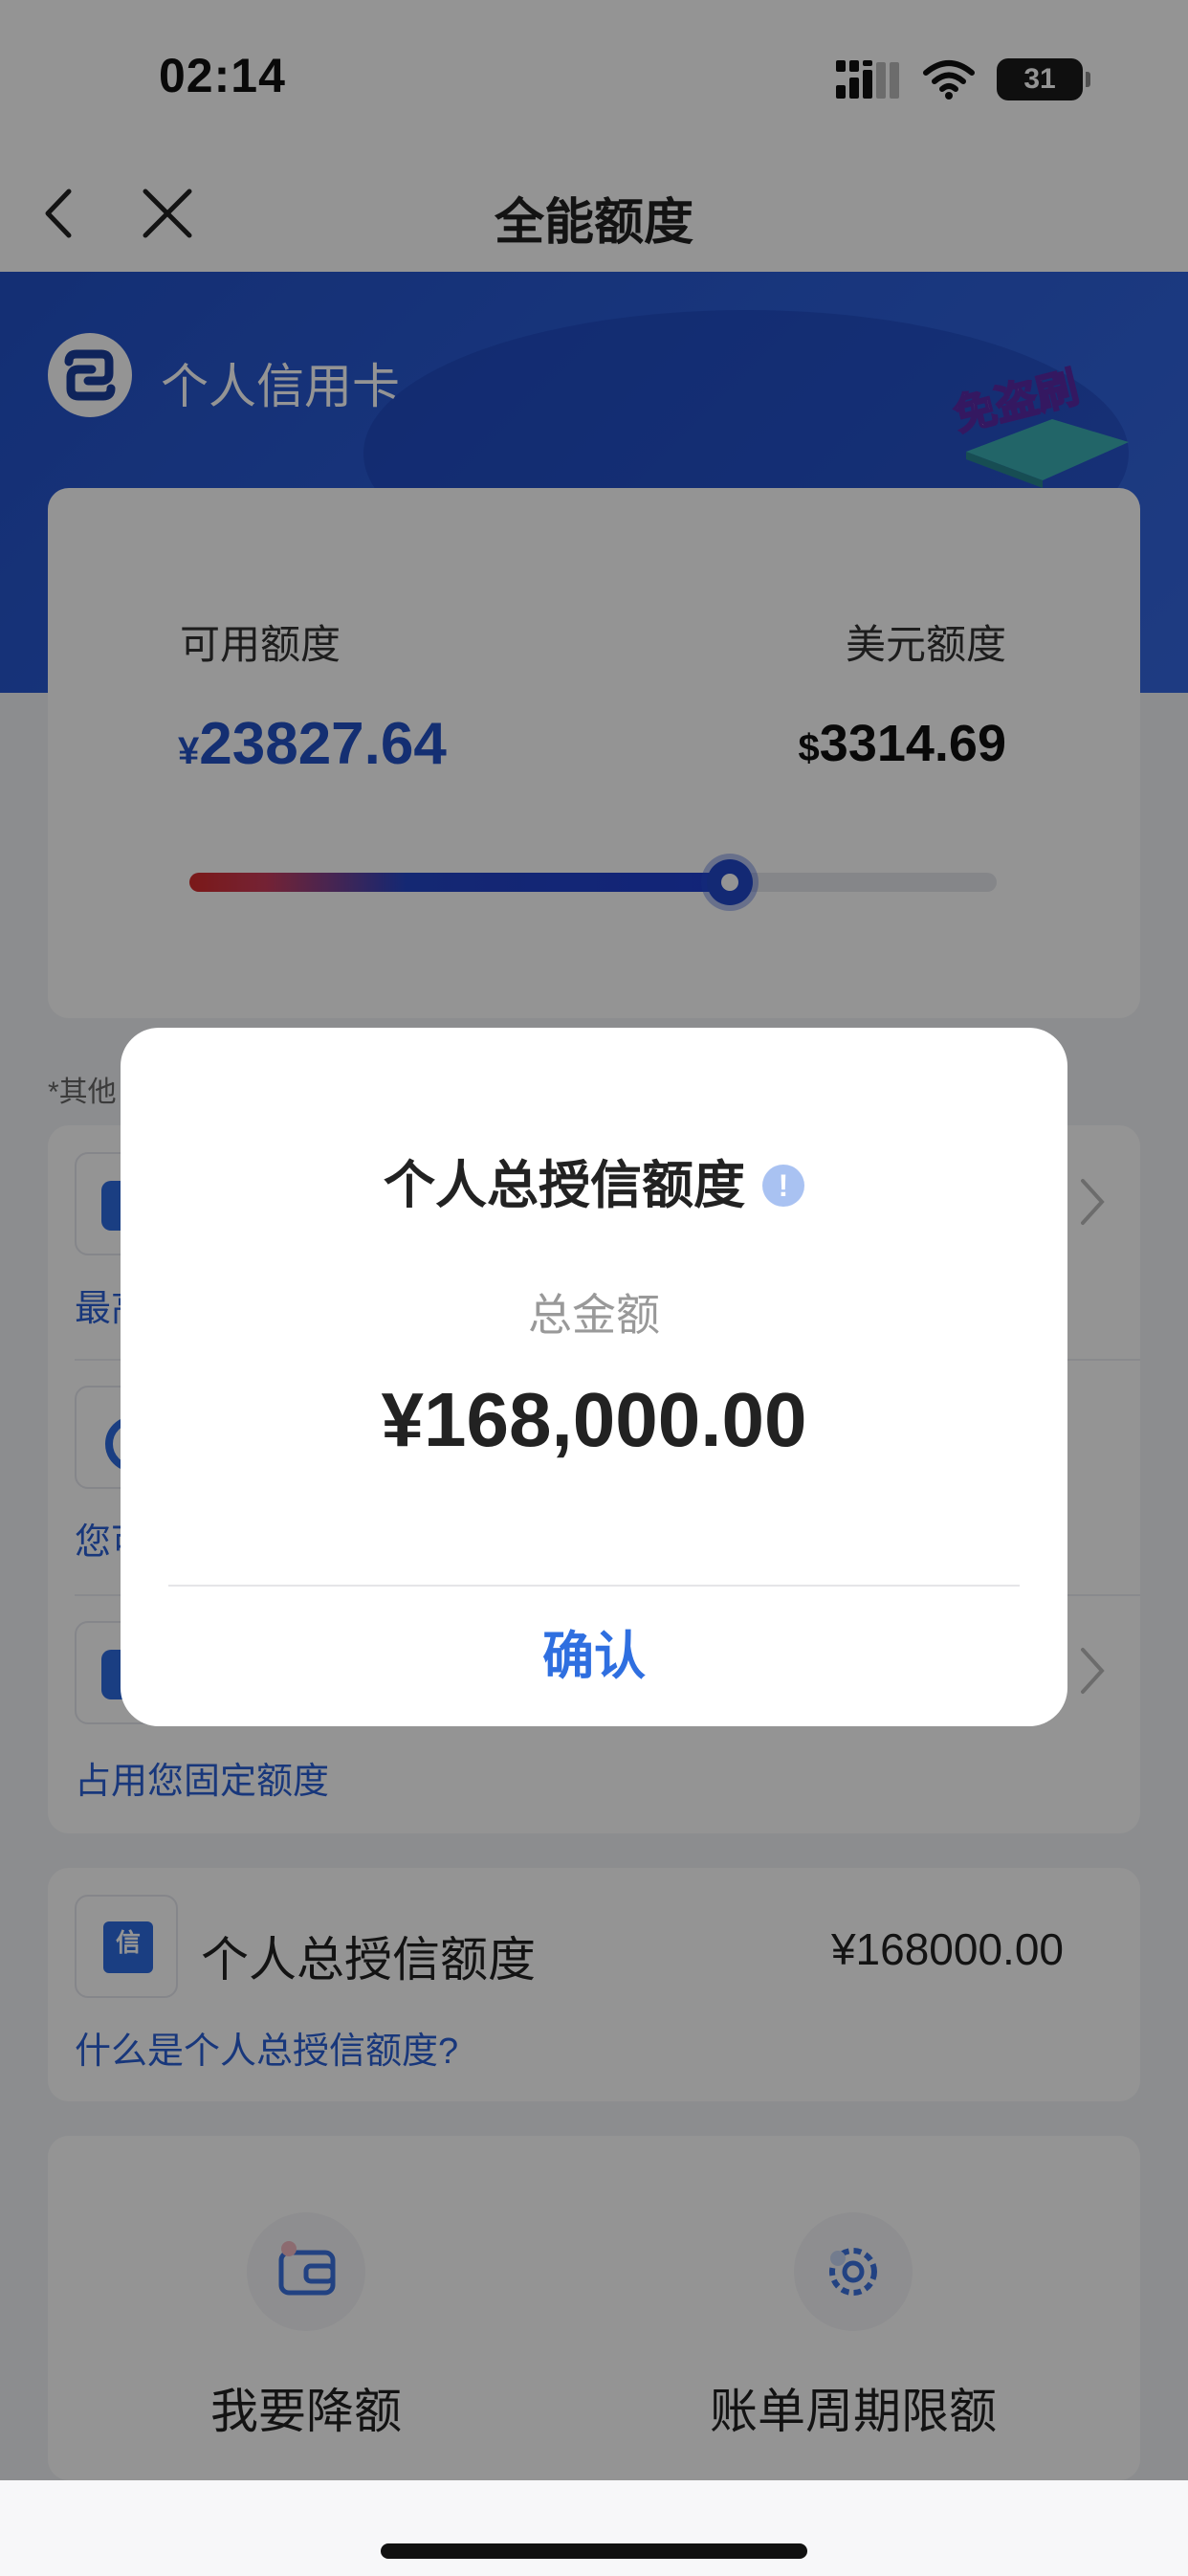 Image resolution: width=1188 pixels, height=2576 pixels. Describe the element at coordinates (594, 1419) in the screenshot. I see `dialog-amount: ¥168,000.00` at that location.